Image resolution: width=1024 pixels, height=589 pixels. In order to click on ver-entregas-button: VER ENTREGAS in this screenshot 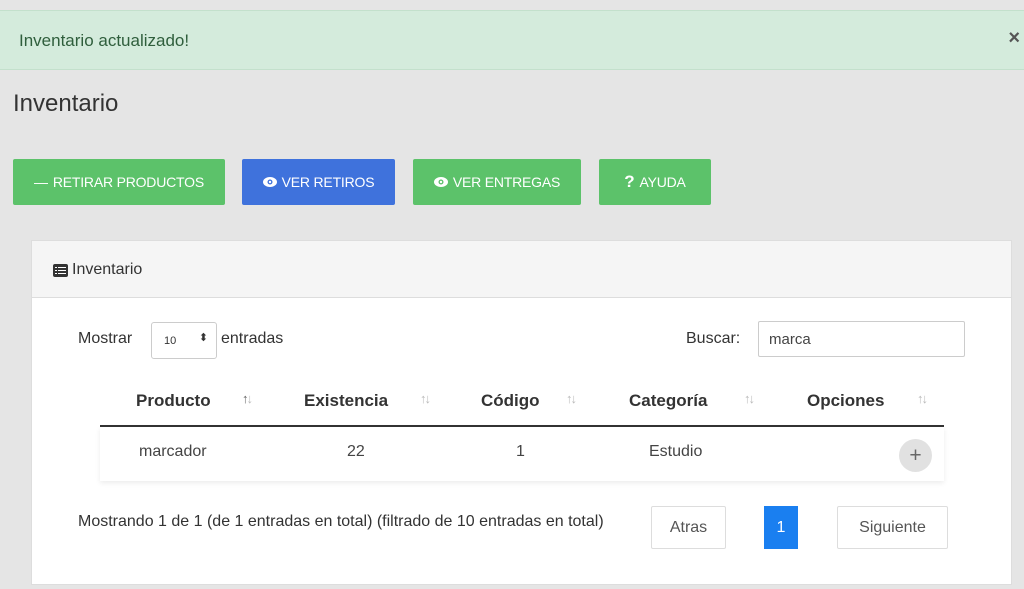, I will do `click(497, 182)`.